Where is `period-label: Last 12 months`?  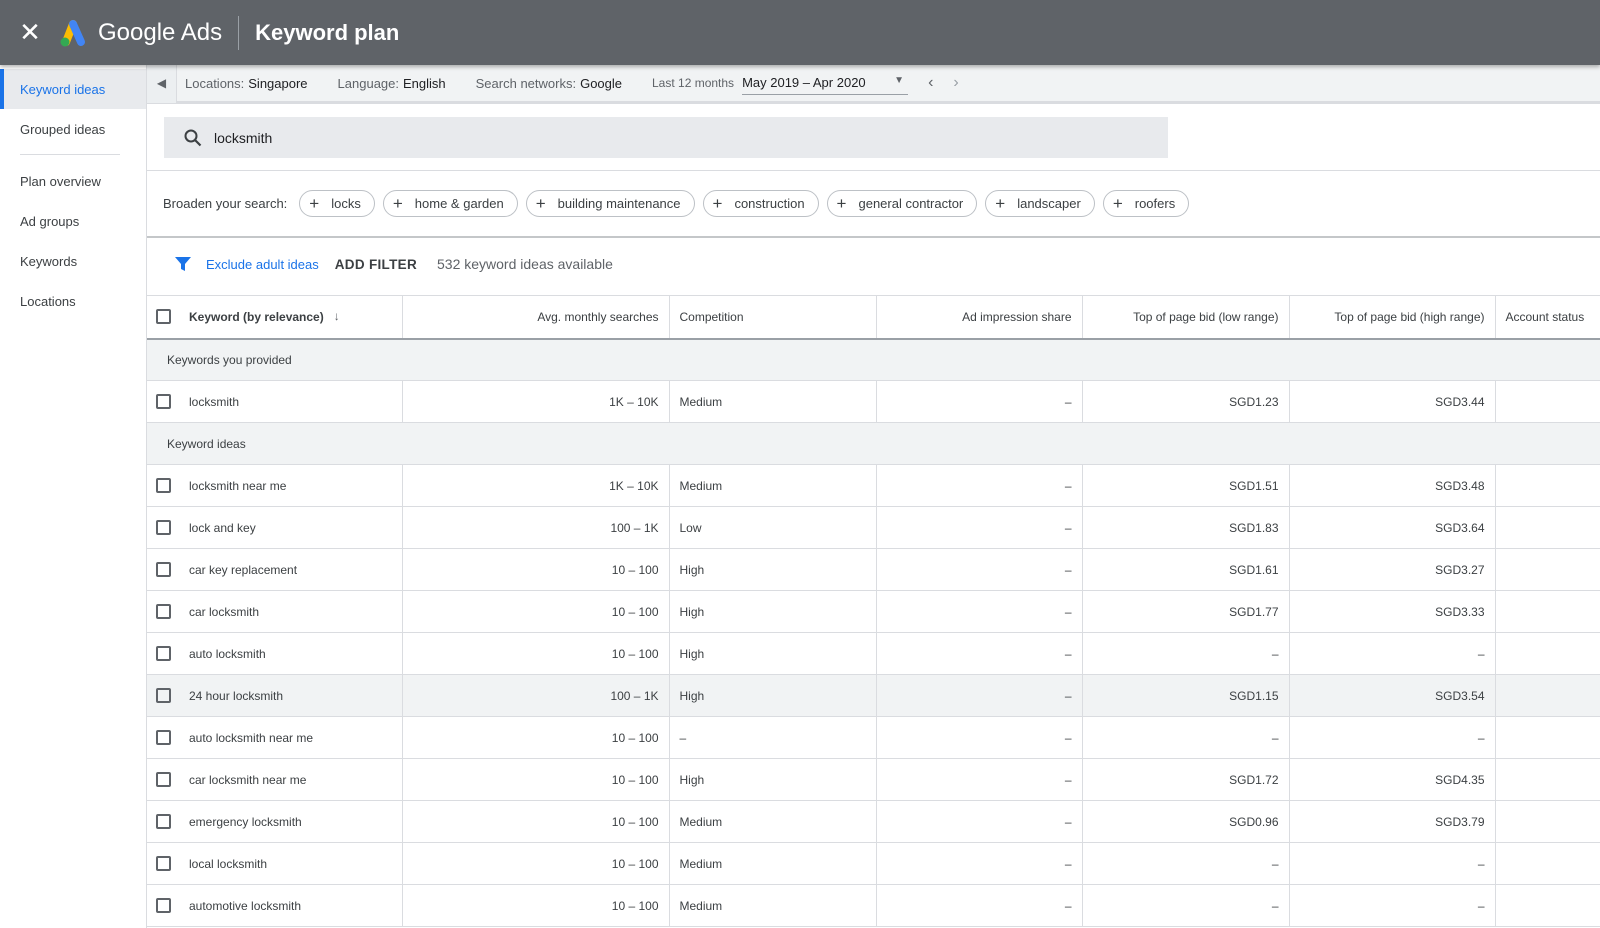
period-label: Last 12 months is located at coordinates (693, 83).